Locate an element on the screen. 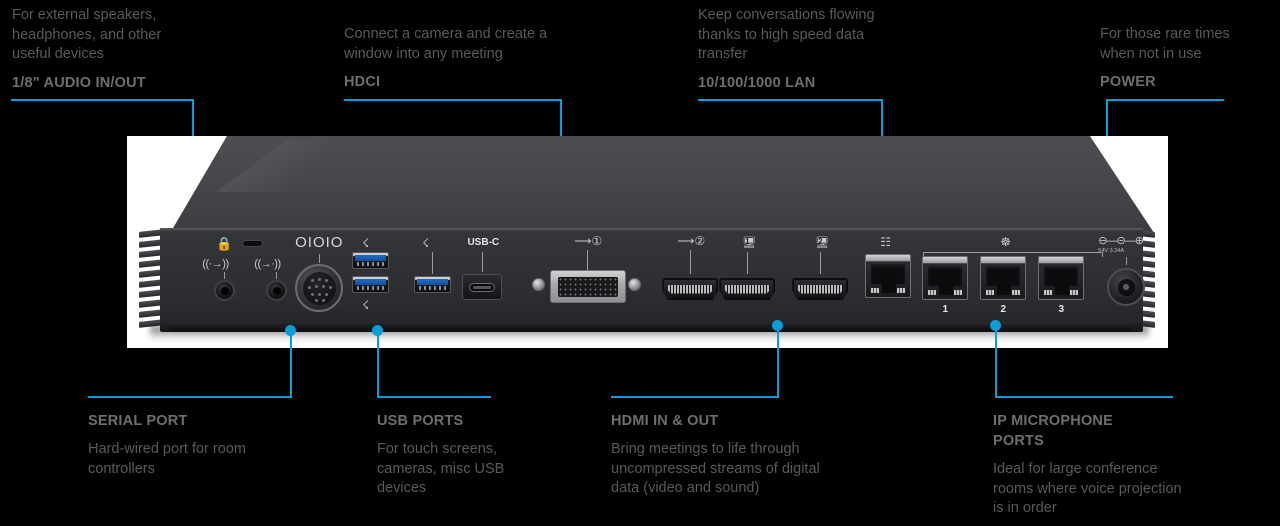  hdmi-out-1-number: 1 is located at coordinates (747, 241).